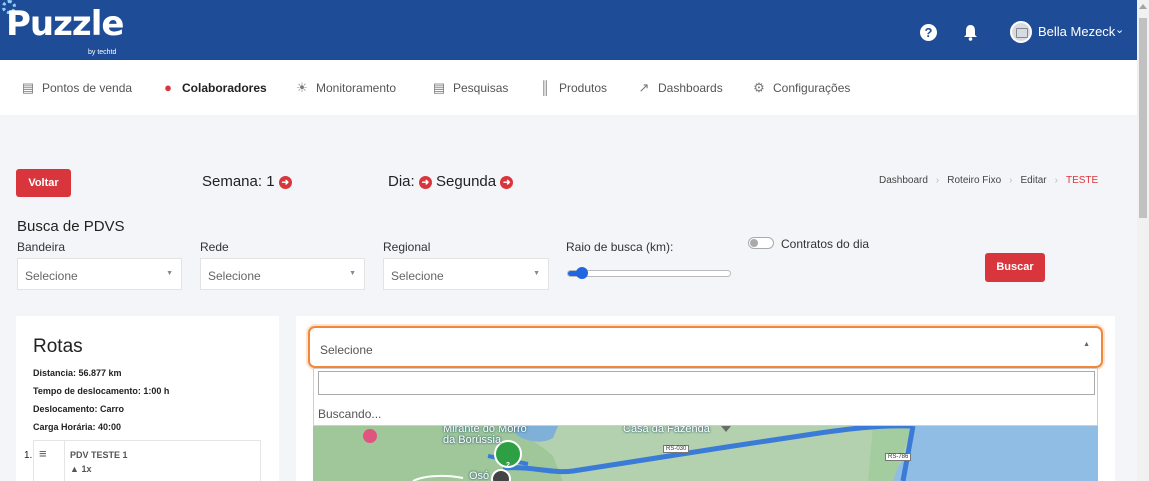 This screenshot has height=481, width=1149. Describe the element at coordinates (401, 181) in the screenshot. I see `day-label: Dia:` at that location.